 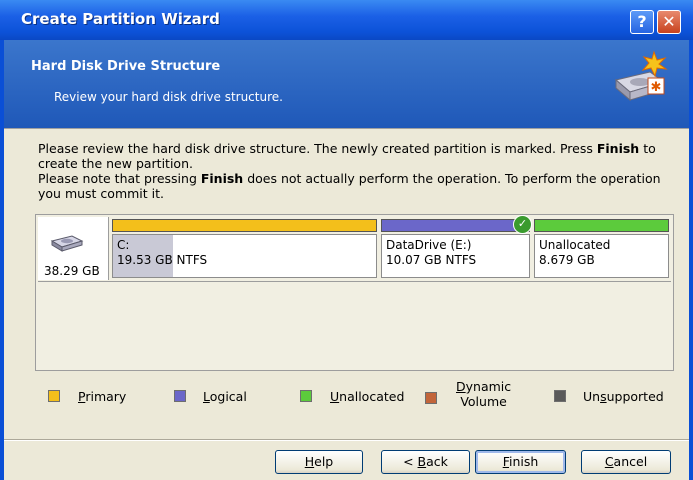 I want to click on legend-primary-label: Primary, so click(x=102, y=396).